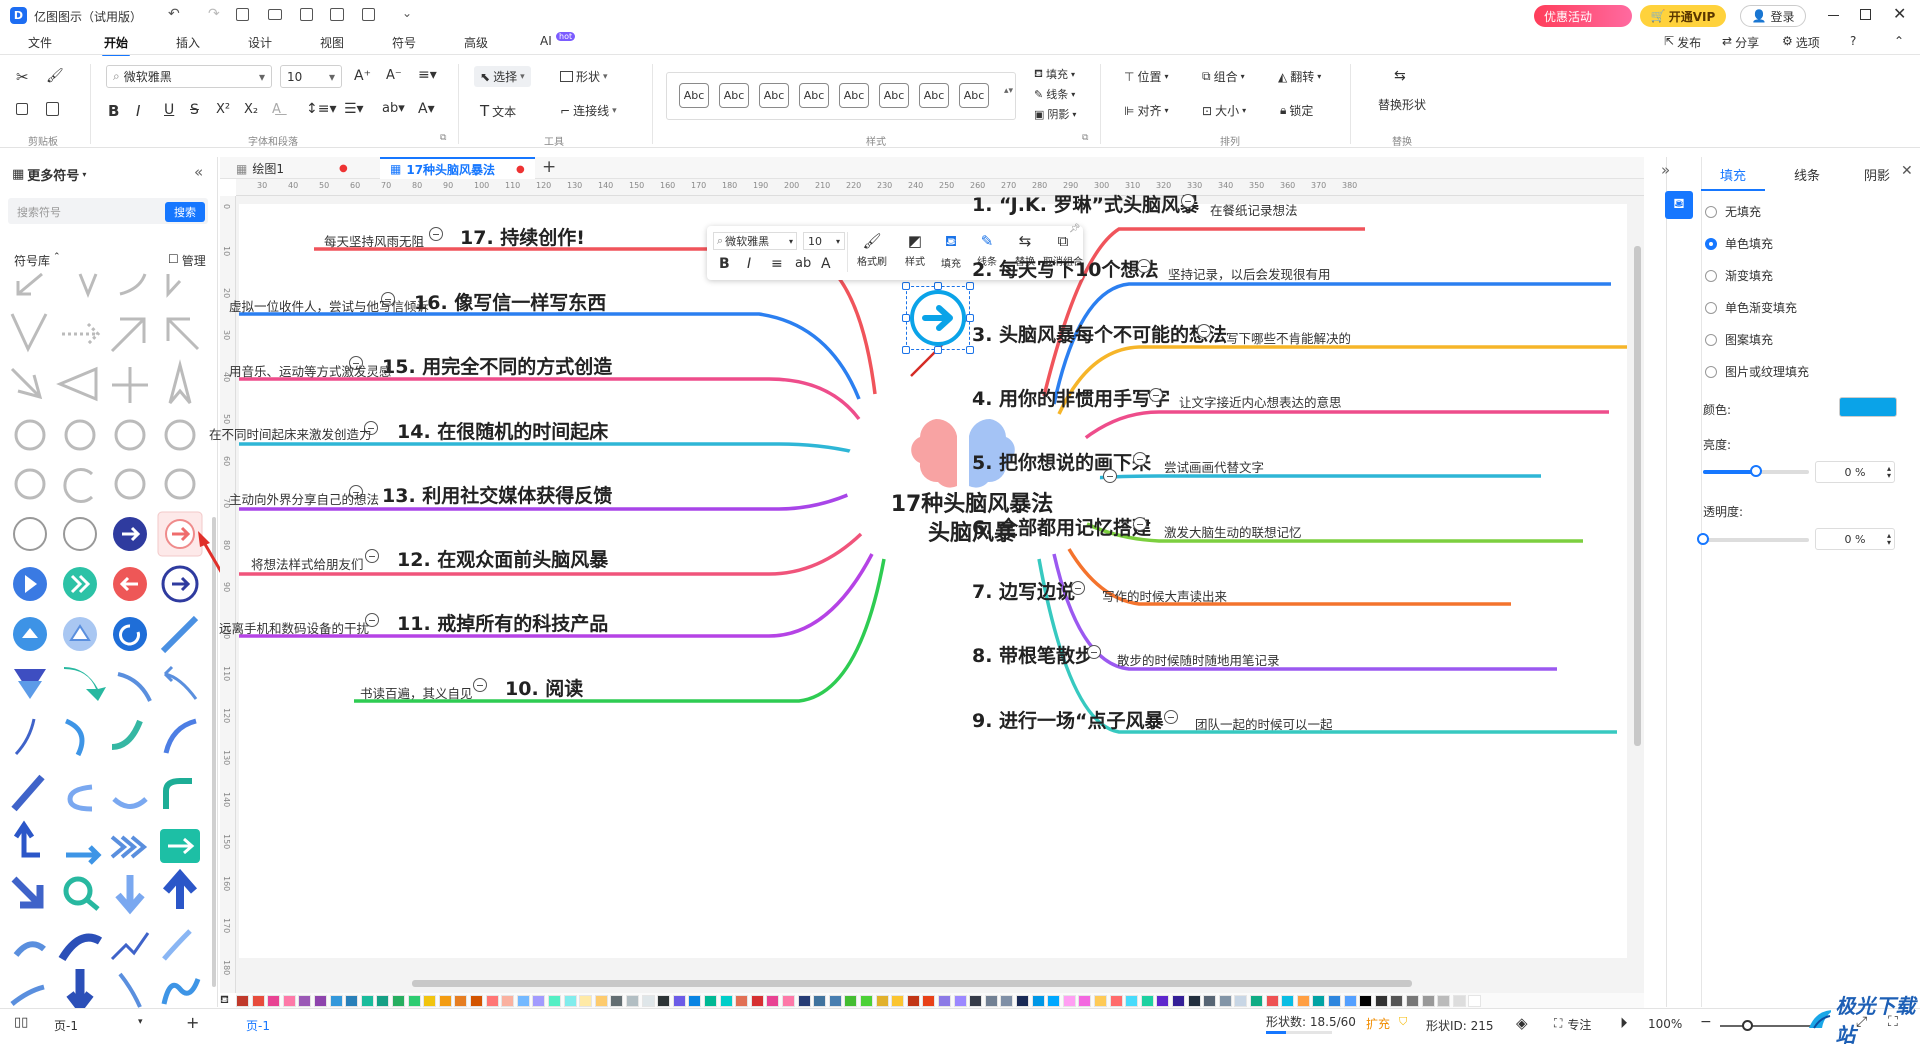 The width and height of the screenshot is (1920, 1048). I want to click on layers-icon: ◈, so click(1522, 1023).